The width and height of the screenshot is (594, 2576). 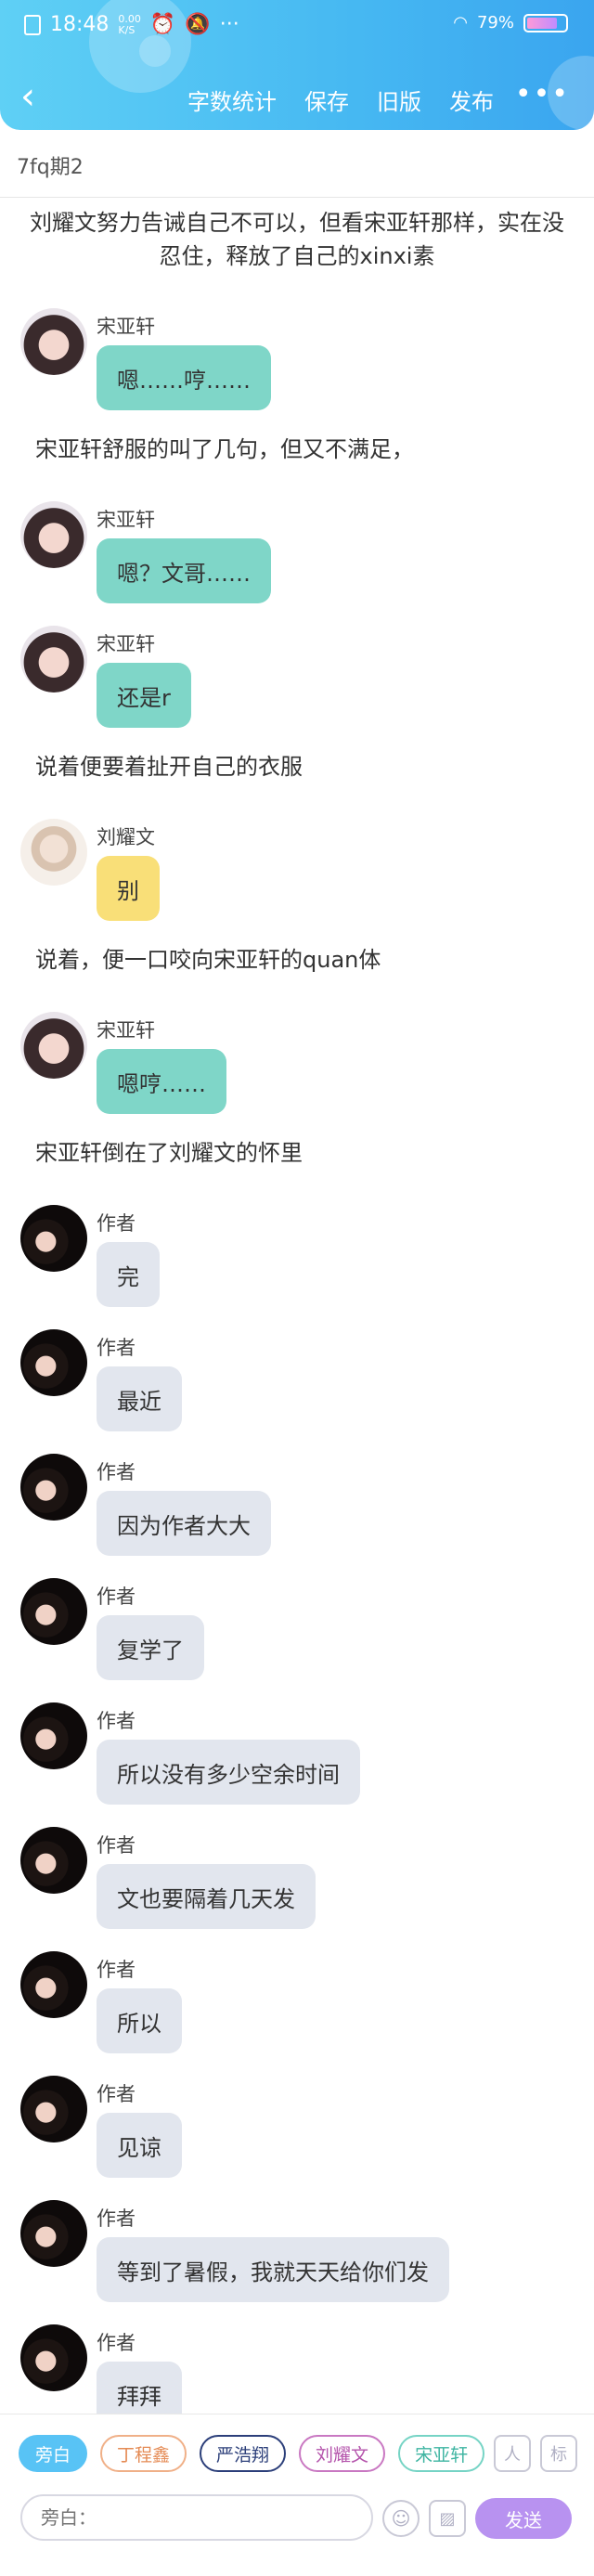 What do you see at coordinates (558, 2453) in the screenshot?
I see `tag-icon: 标` at bounding box center [558, 2453].